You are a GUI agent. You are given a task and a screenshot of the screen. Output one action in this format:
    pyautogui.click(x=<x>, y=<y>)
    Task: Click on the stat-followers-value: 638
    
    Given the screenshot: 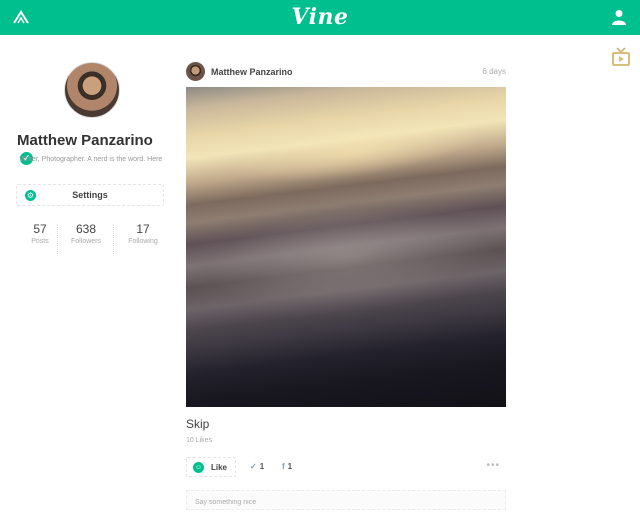 What is the action you would take?
    pyautogui.click(x=86, y=229)
    